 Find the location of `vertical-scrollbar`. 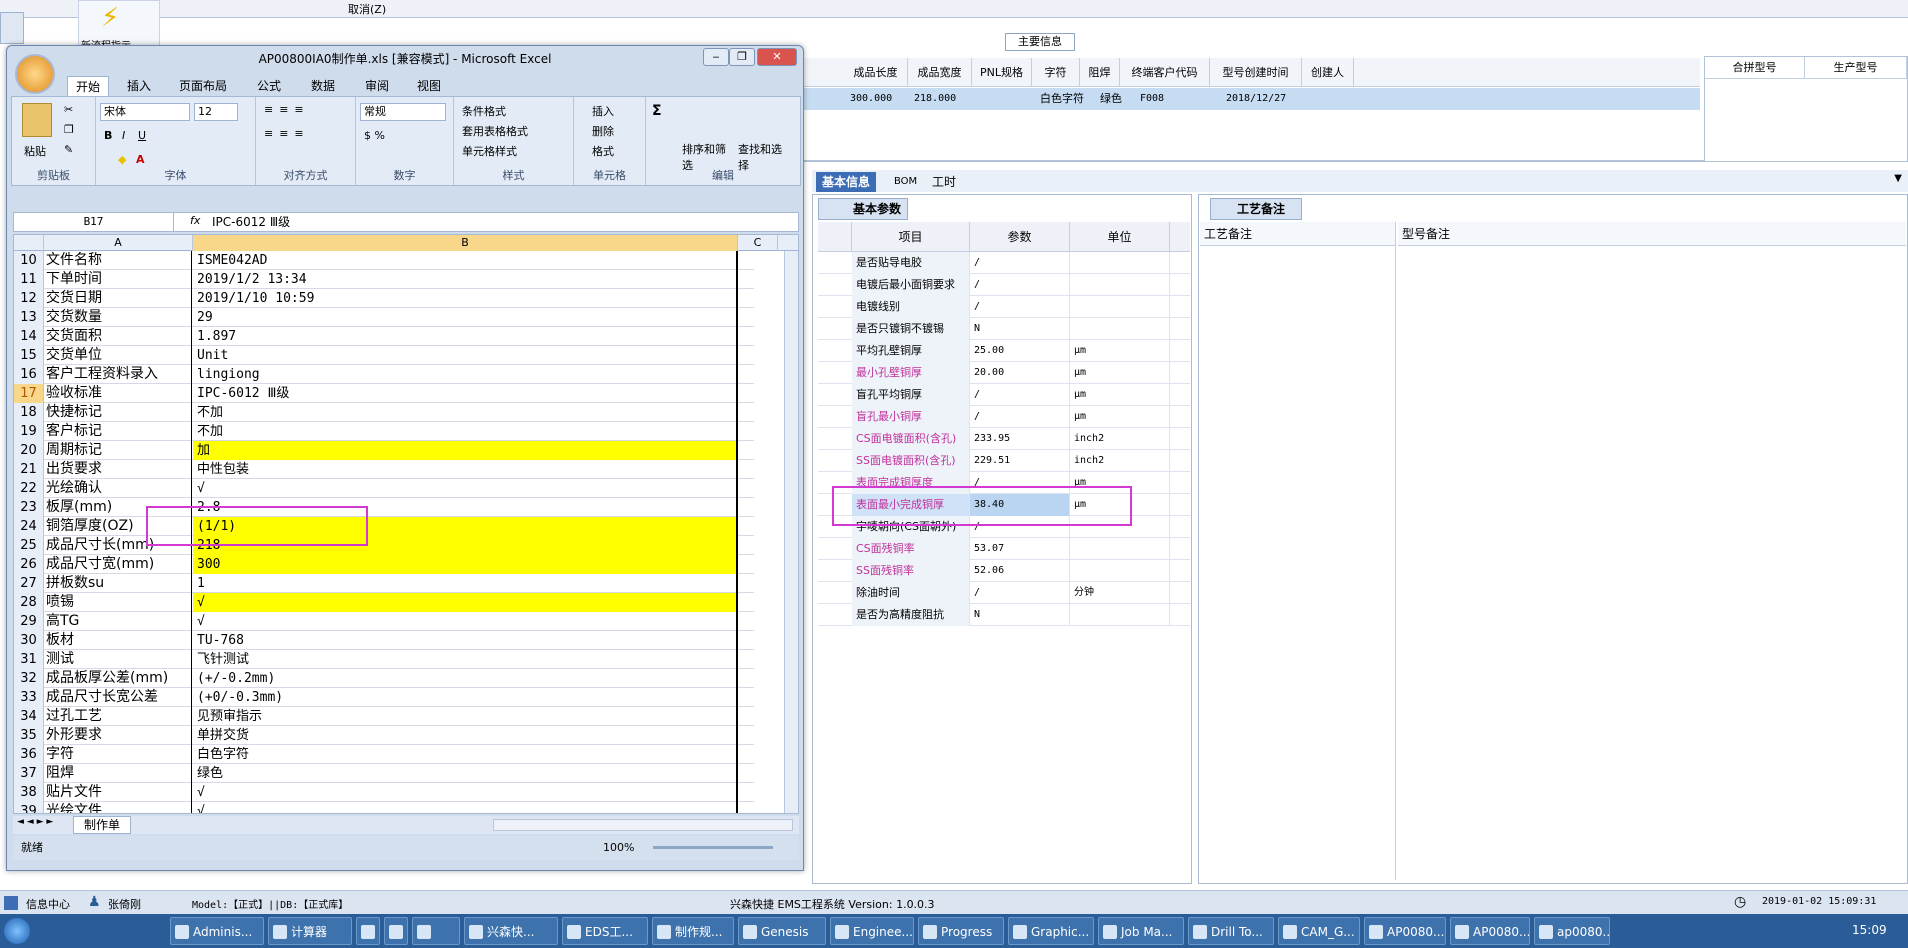

vertical-scrollbar is located at coordinates (791, 532).